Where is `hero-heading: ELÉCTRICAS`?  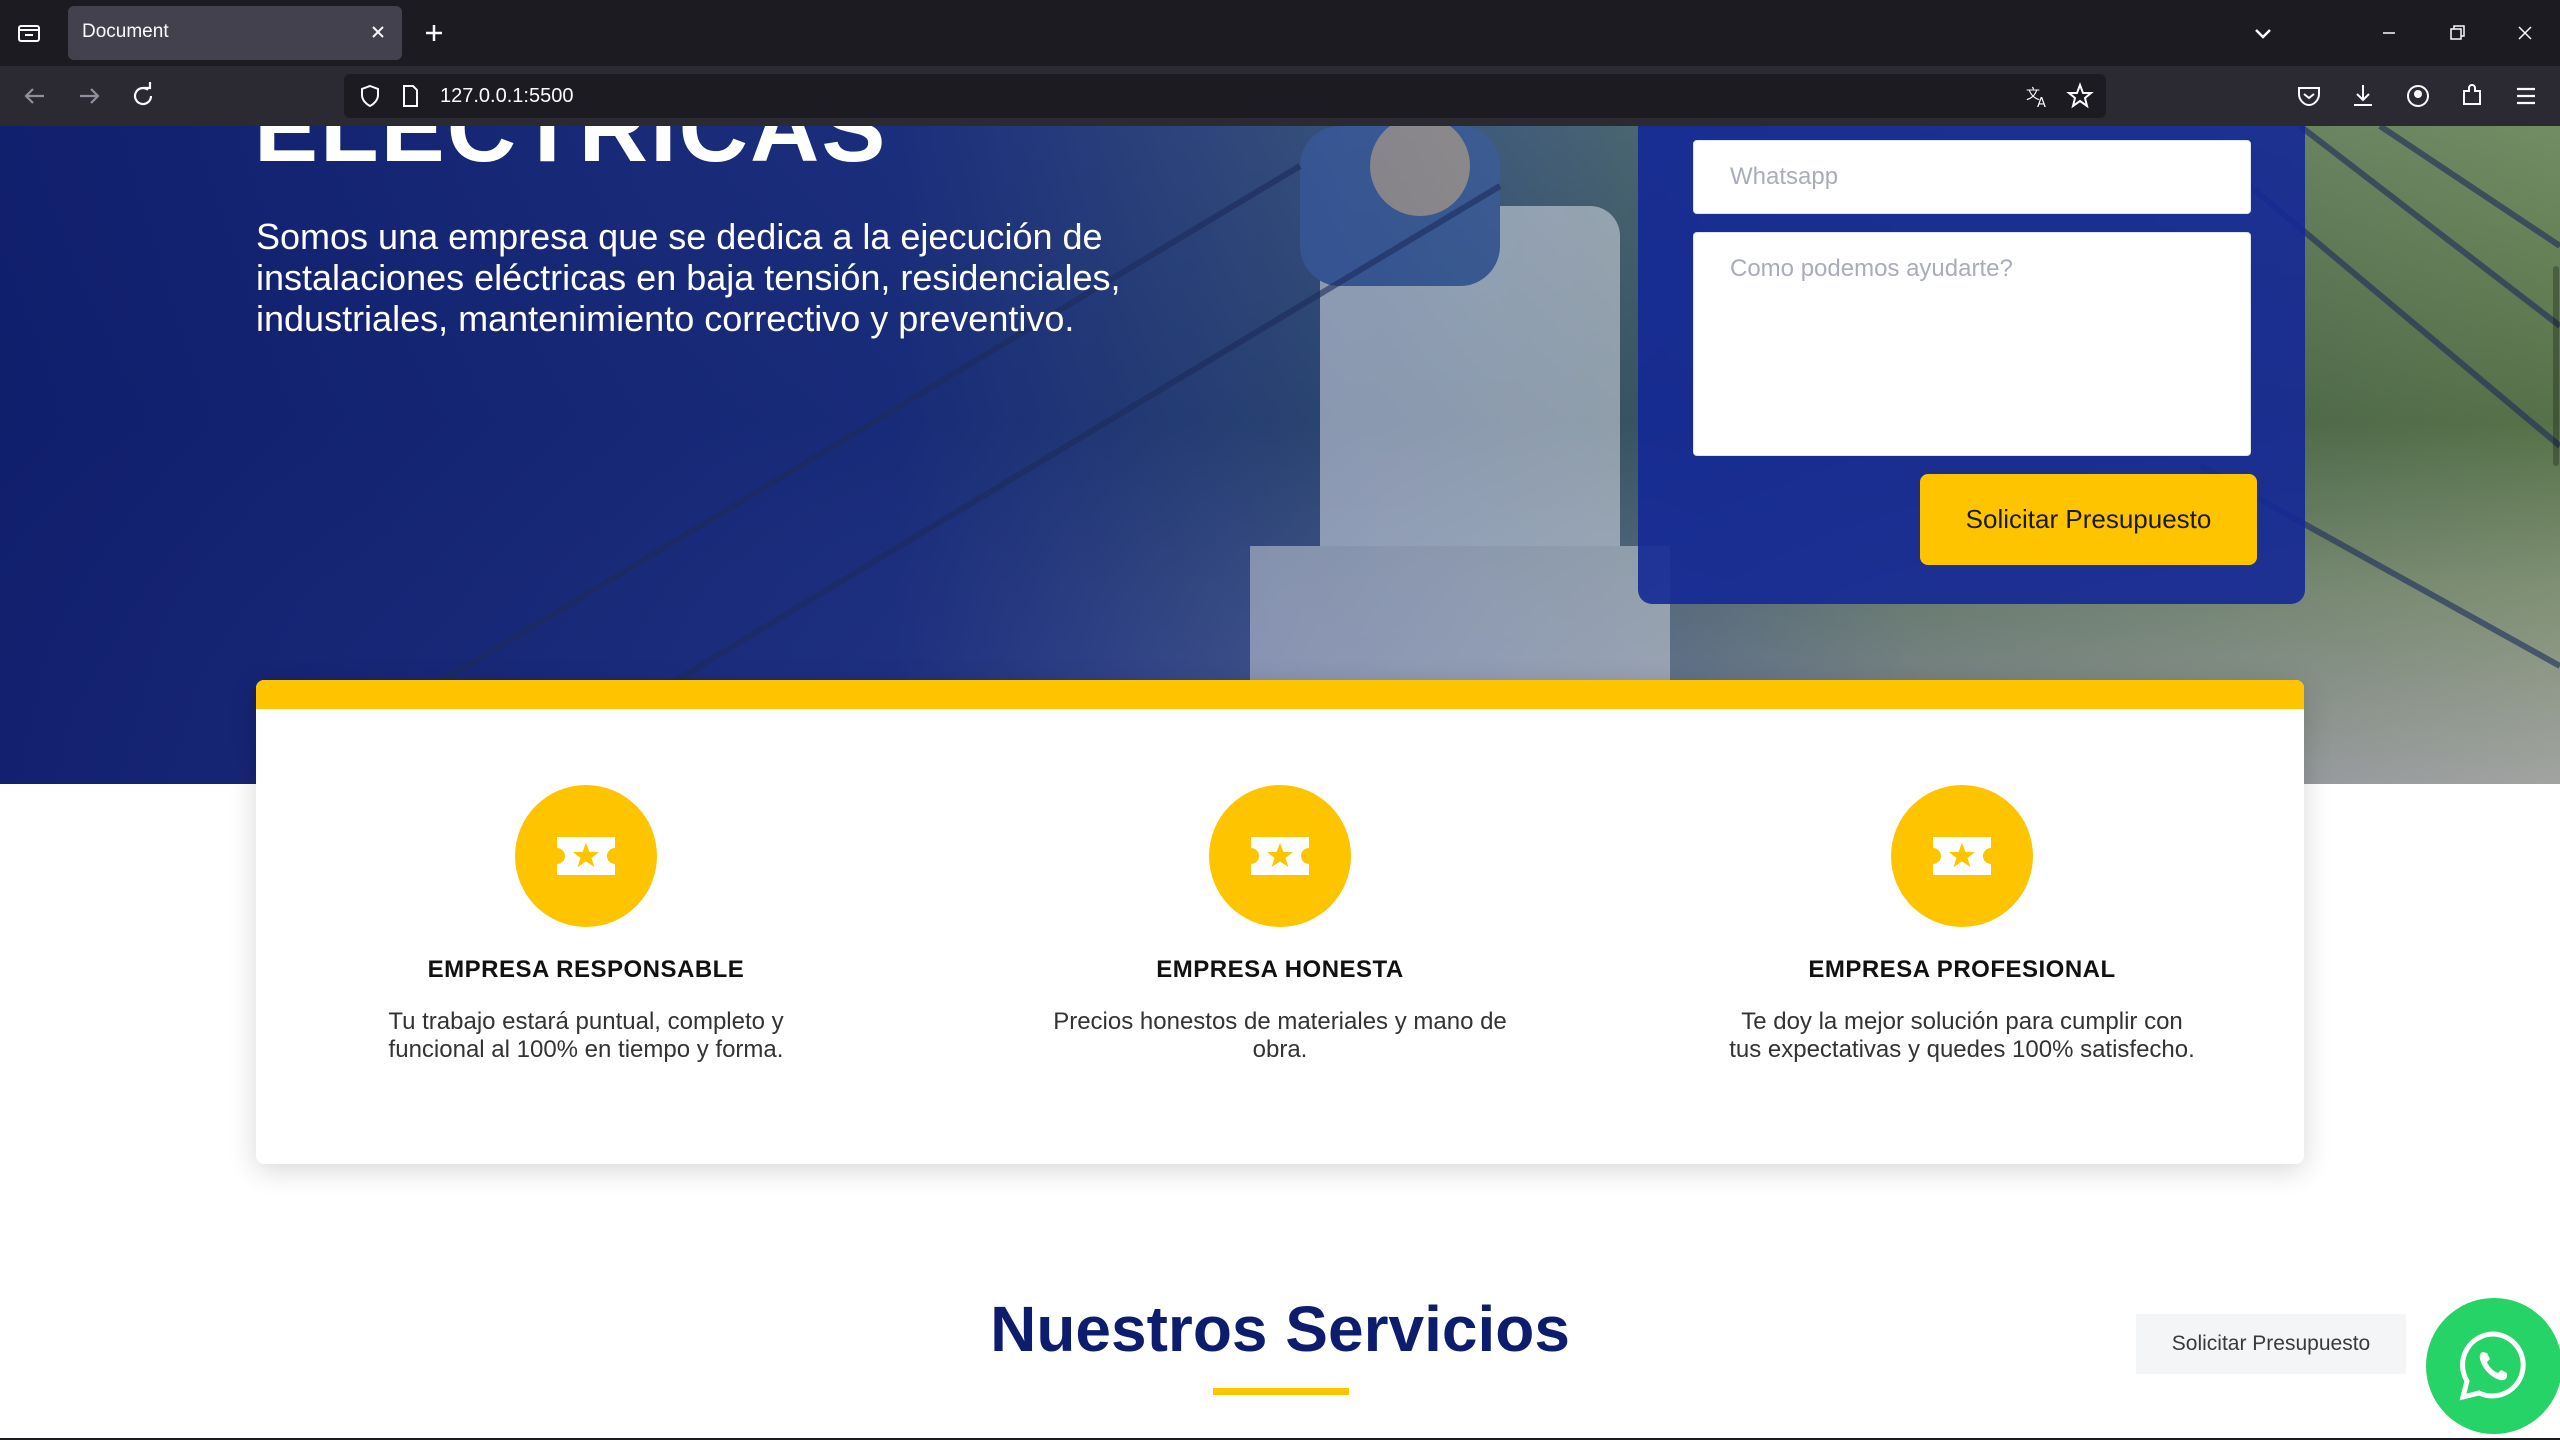 hero-heading: ELÉCTRICAS is located at coordinates (571, 154).